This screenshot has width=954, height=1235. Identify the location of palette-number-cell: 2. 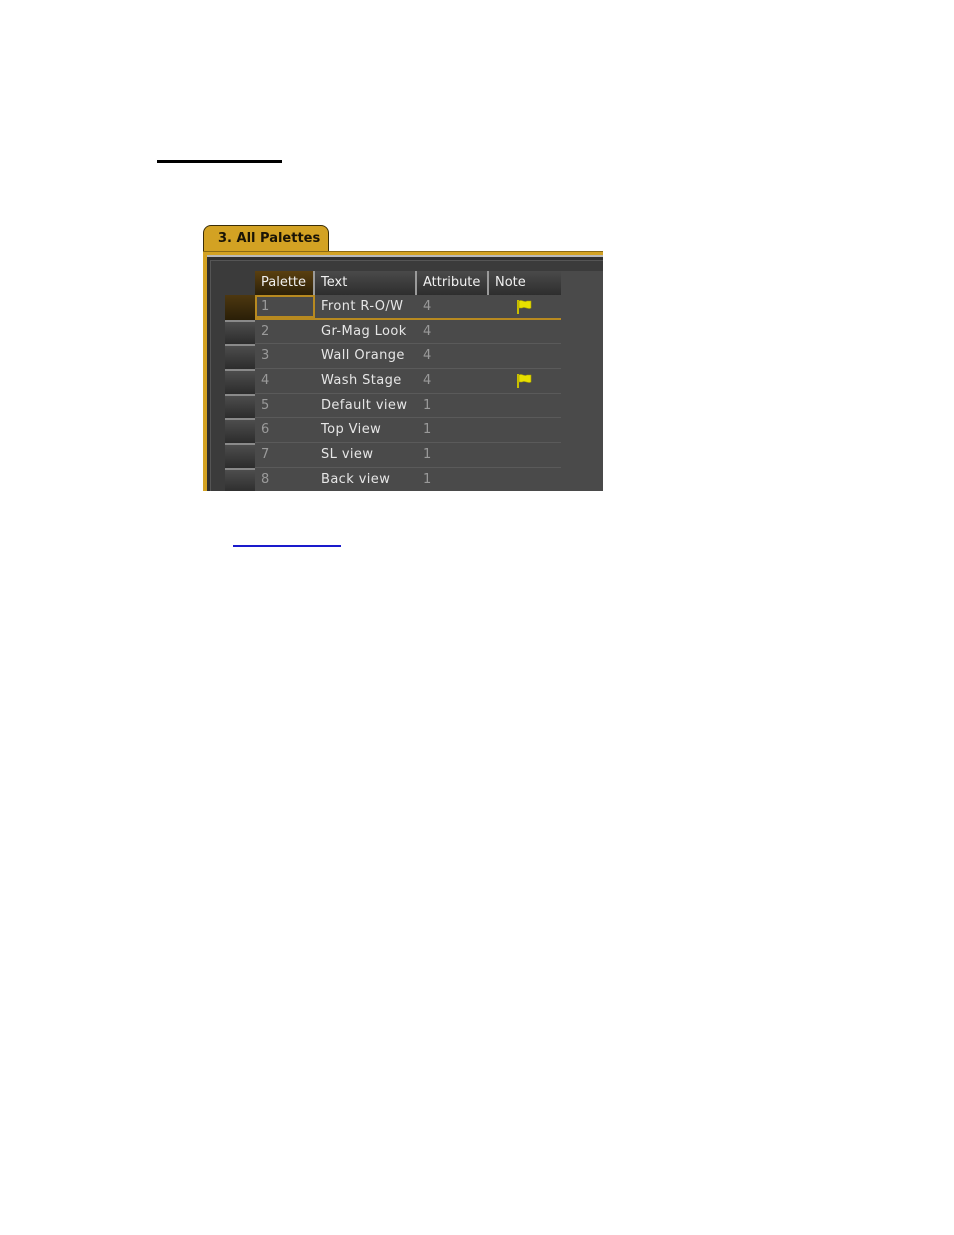
(285, 332).